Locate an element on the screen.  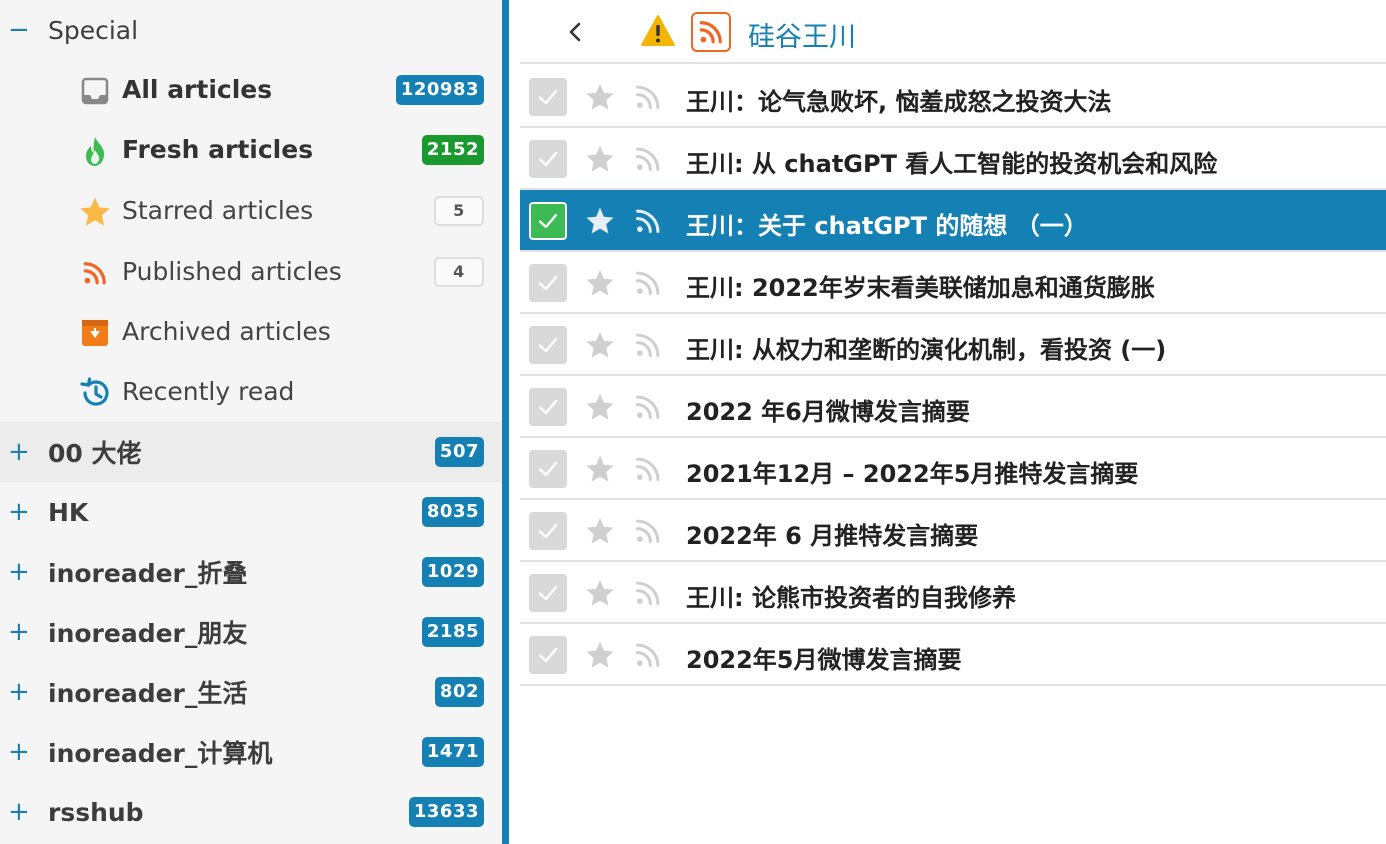
article-row: 王川：论气急败坏, 恼羞成怒之投资大法 is located at coordinates (953, 97).